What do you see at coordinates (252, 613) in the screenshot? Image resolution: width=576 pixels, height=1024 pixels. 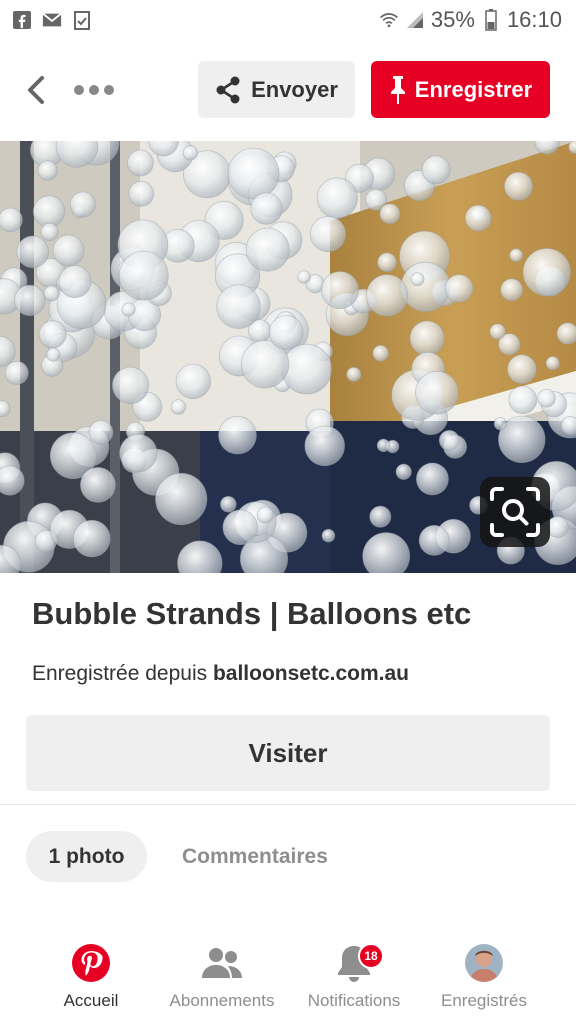 I see `pin-title: Bubble Strands | Balloons etc` at bounding box center [252, 613].